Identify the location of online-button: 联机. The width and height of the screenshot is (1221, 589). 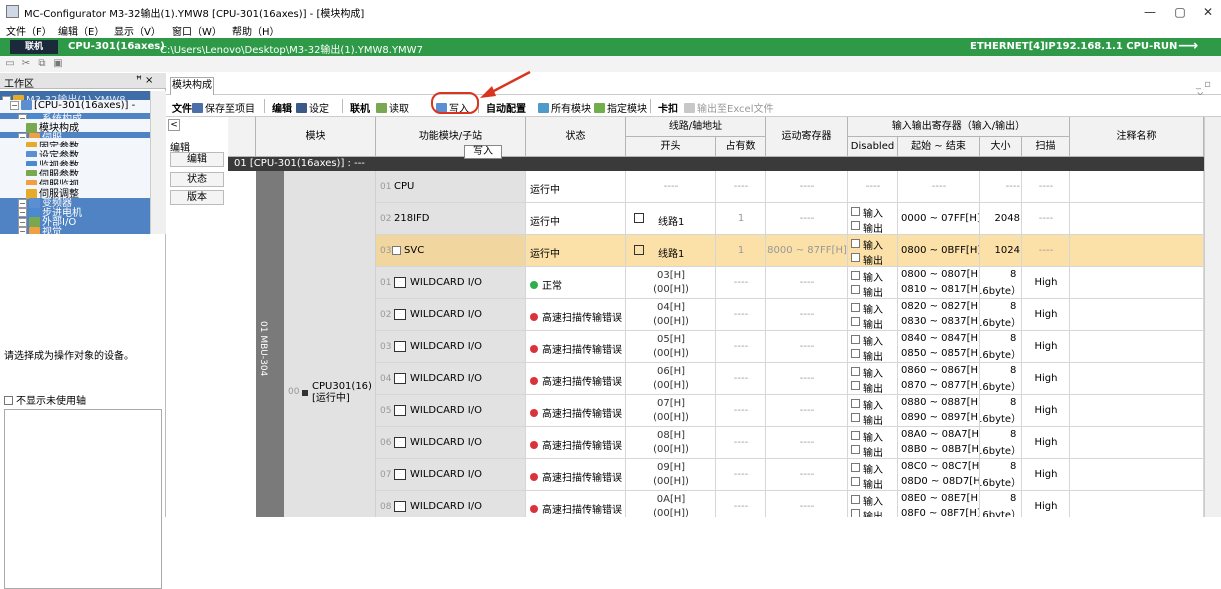
(360, 107).